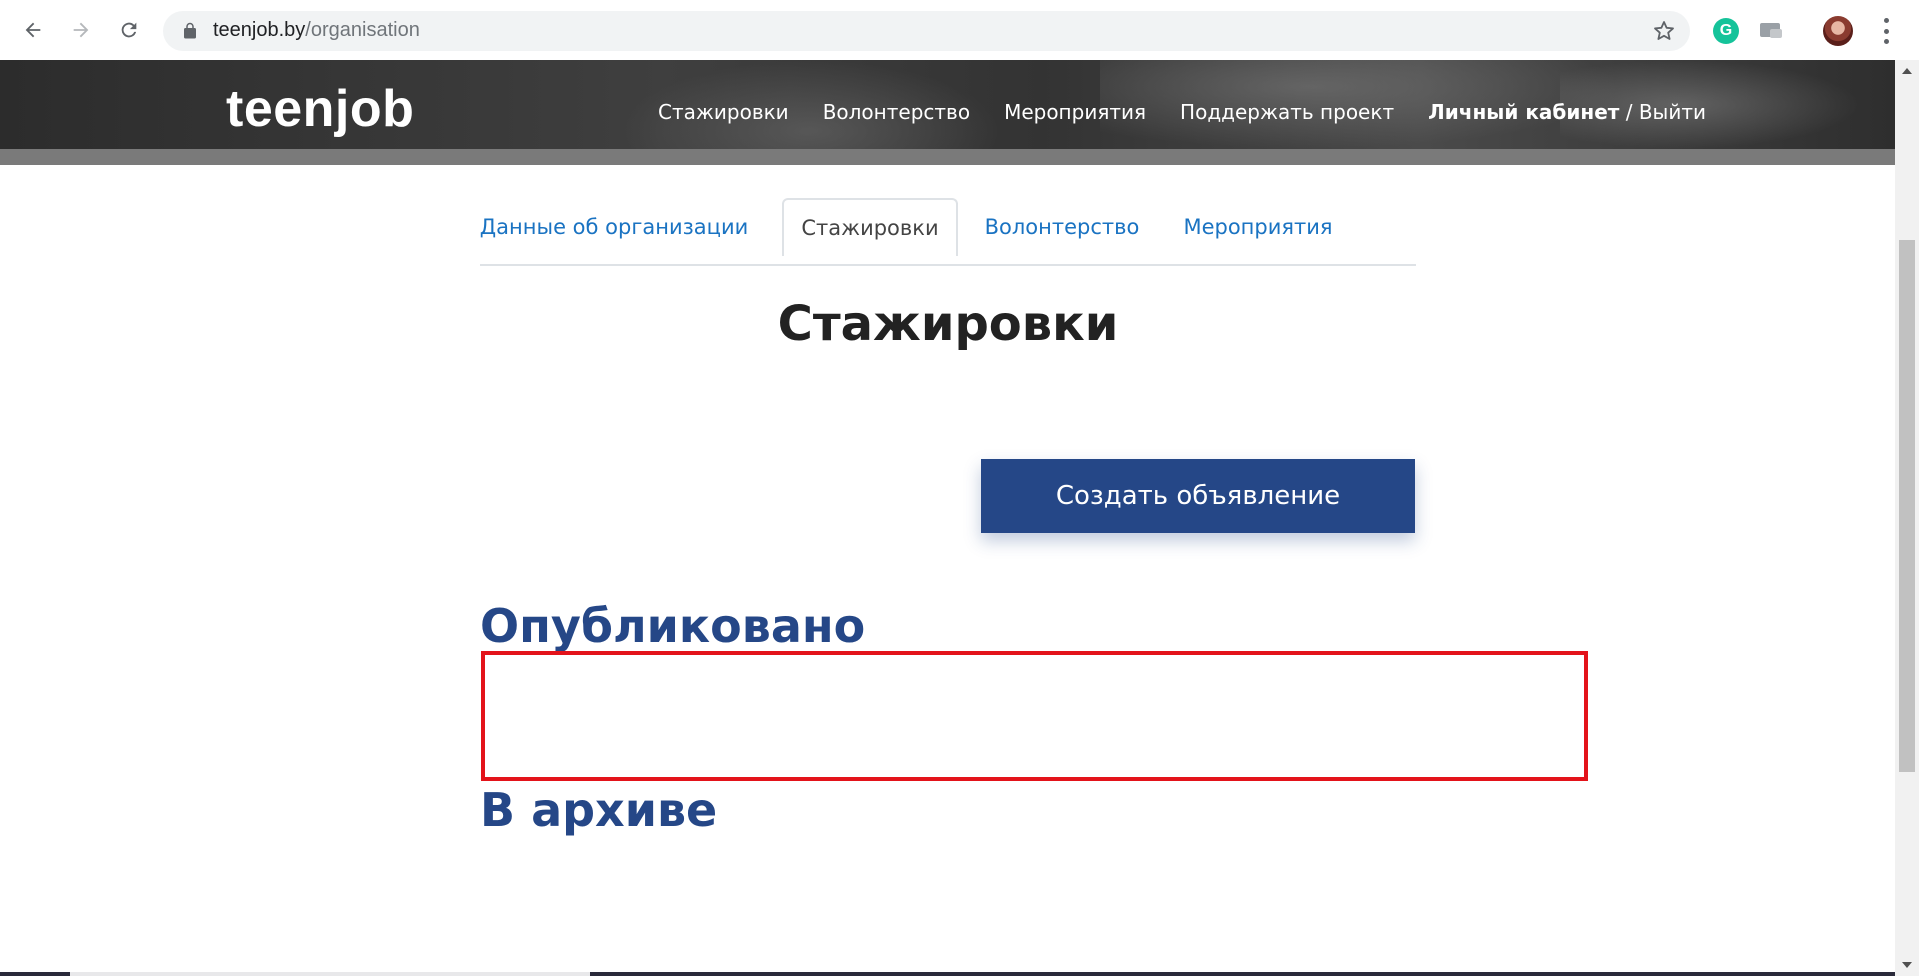 Image resolution: width=1919 pixels, height=976 pixels. What do you see at coordinates (614, 227) in the screenshot?
I see `tab-org-data: Данные об организации` at bounding box center [614, 227].